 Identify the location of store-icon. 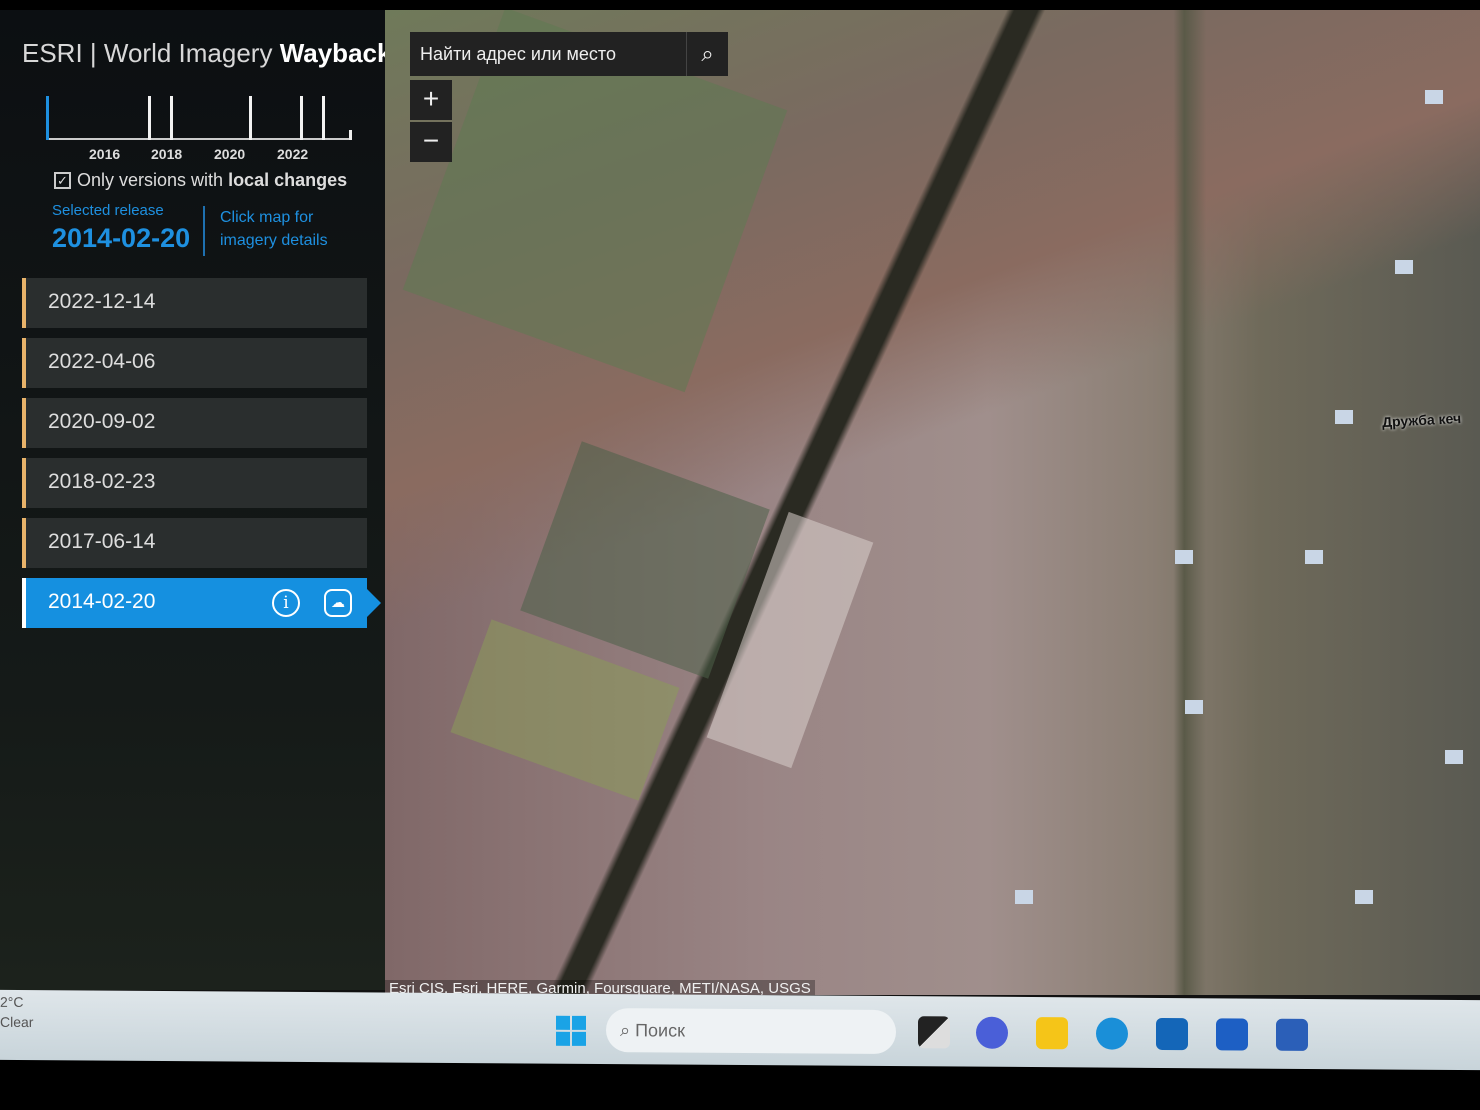
(1172, 1034).